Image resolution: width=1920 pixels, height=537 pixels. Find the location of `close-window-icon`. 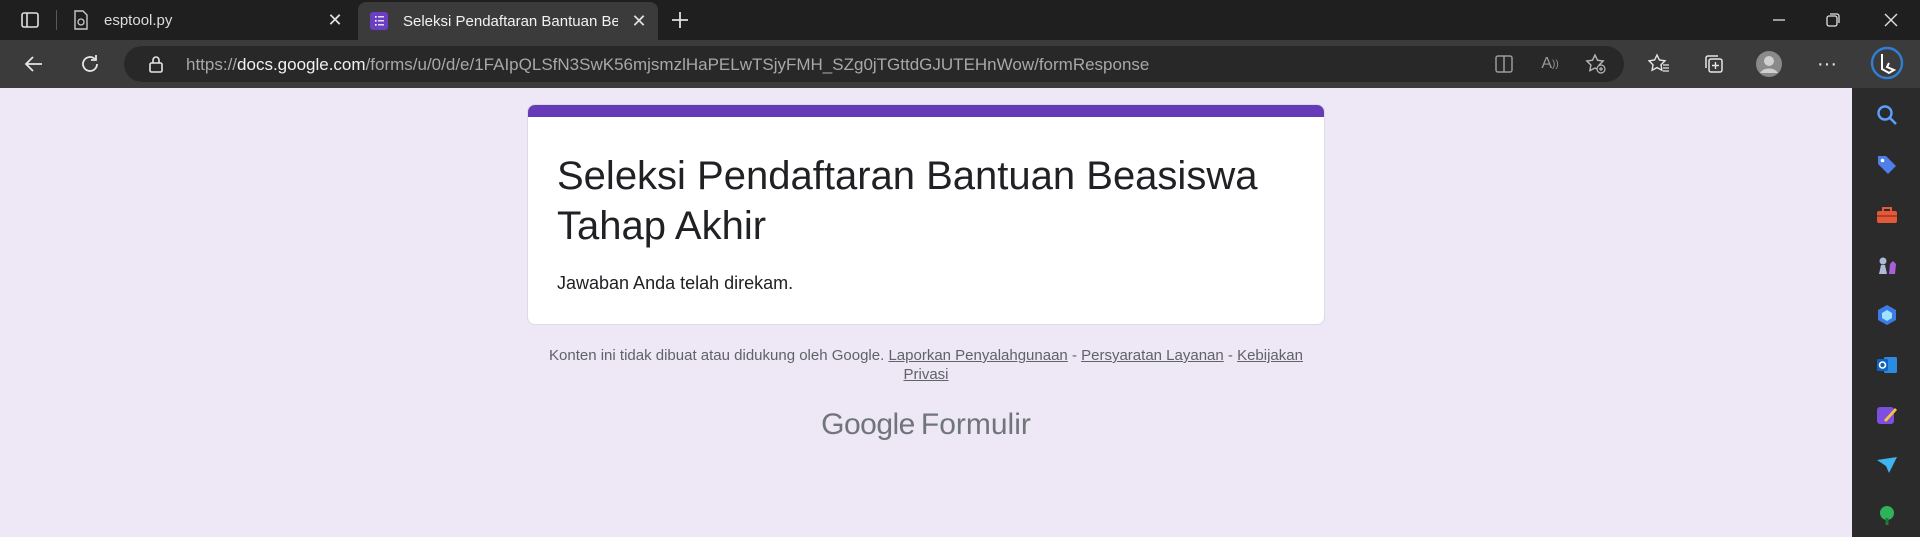

close-window-icon is located at coordinates (1891, 20).